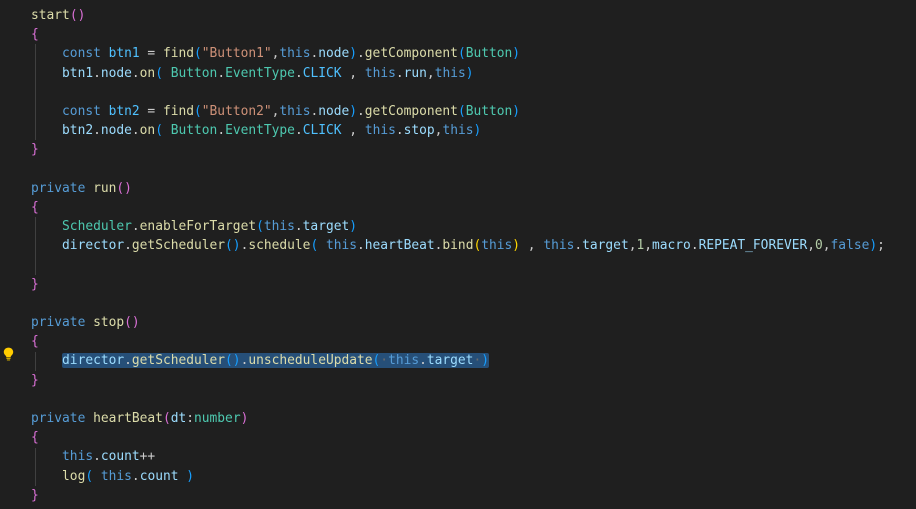 The image size is (916, 509). Describe the element at coordinates (74, 476) in the screenshot. I see `code-token: log` at that location.